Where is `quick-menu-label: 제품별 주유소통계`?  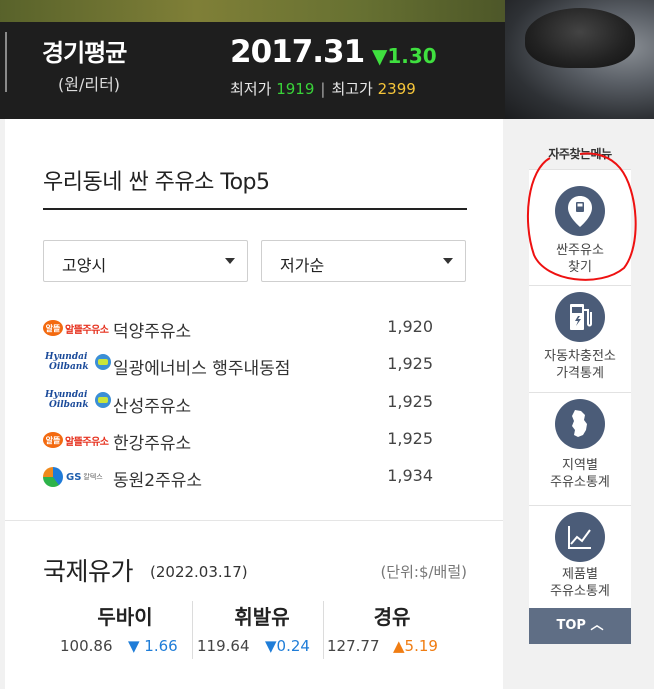
quick-menu-label: 제품별 주유소통계 is located at coordinates (580, 583).